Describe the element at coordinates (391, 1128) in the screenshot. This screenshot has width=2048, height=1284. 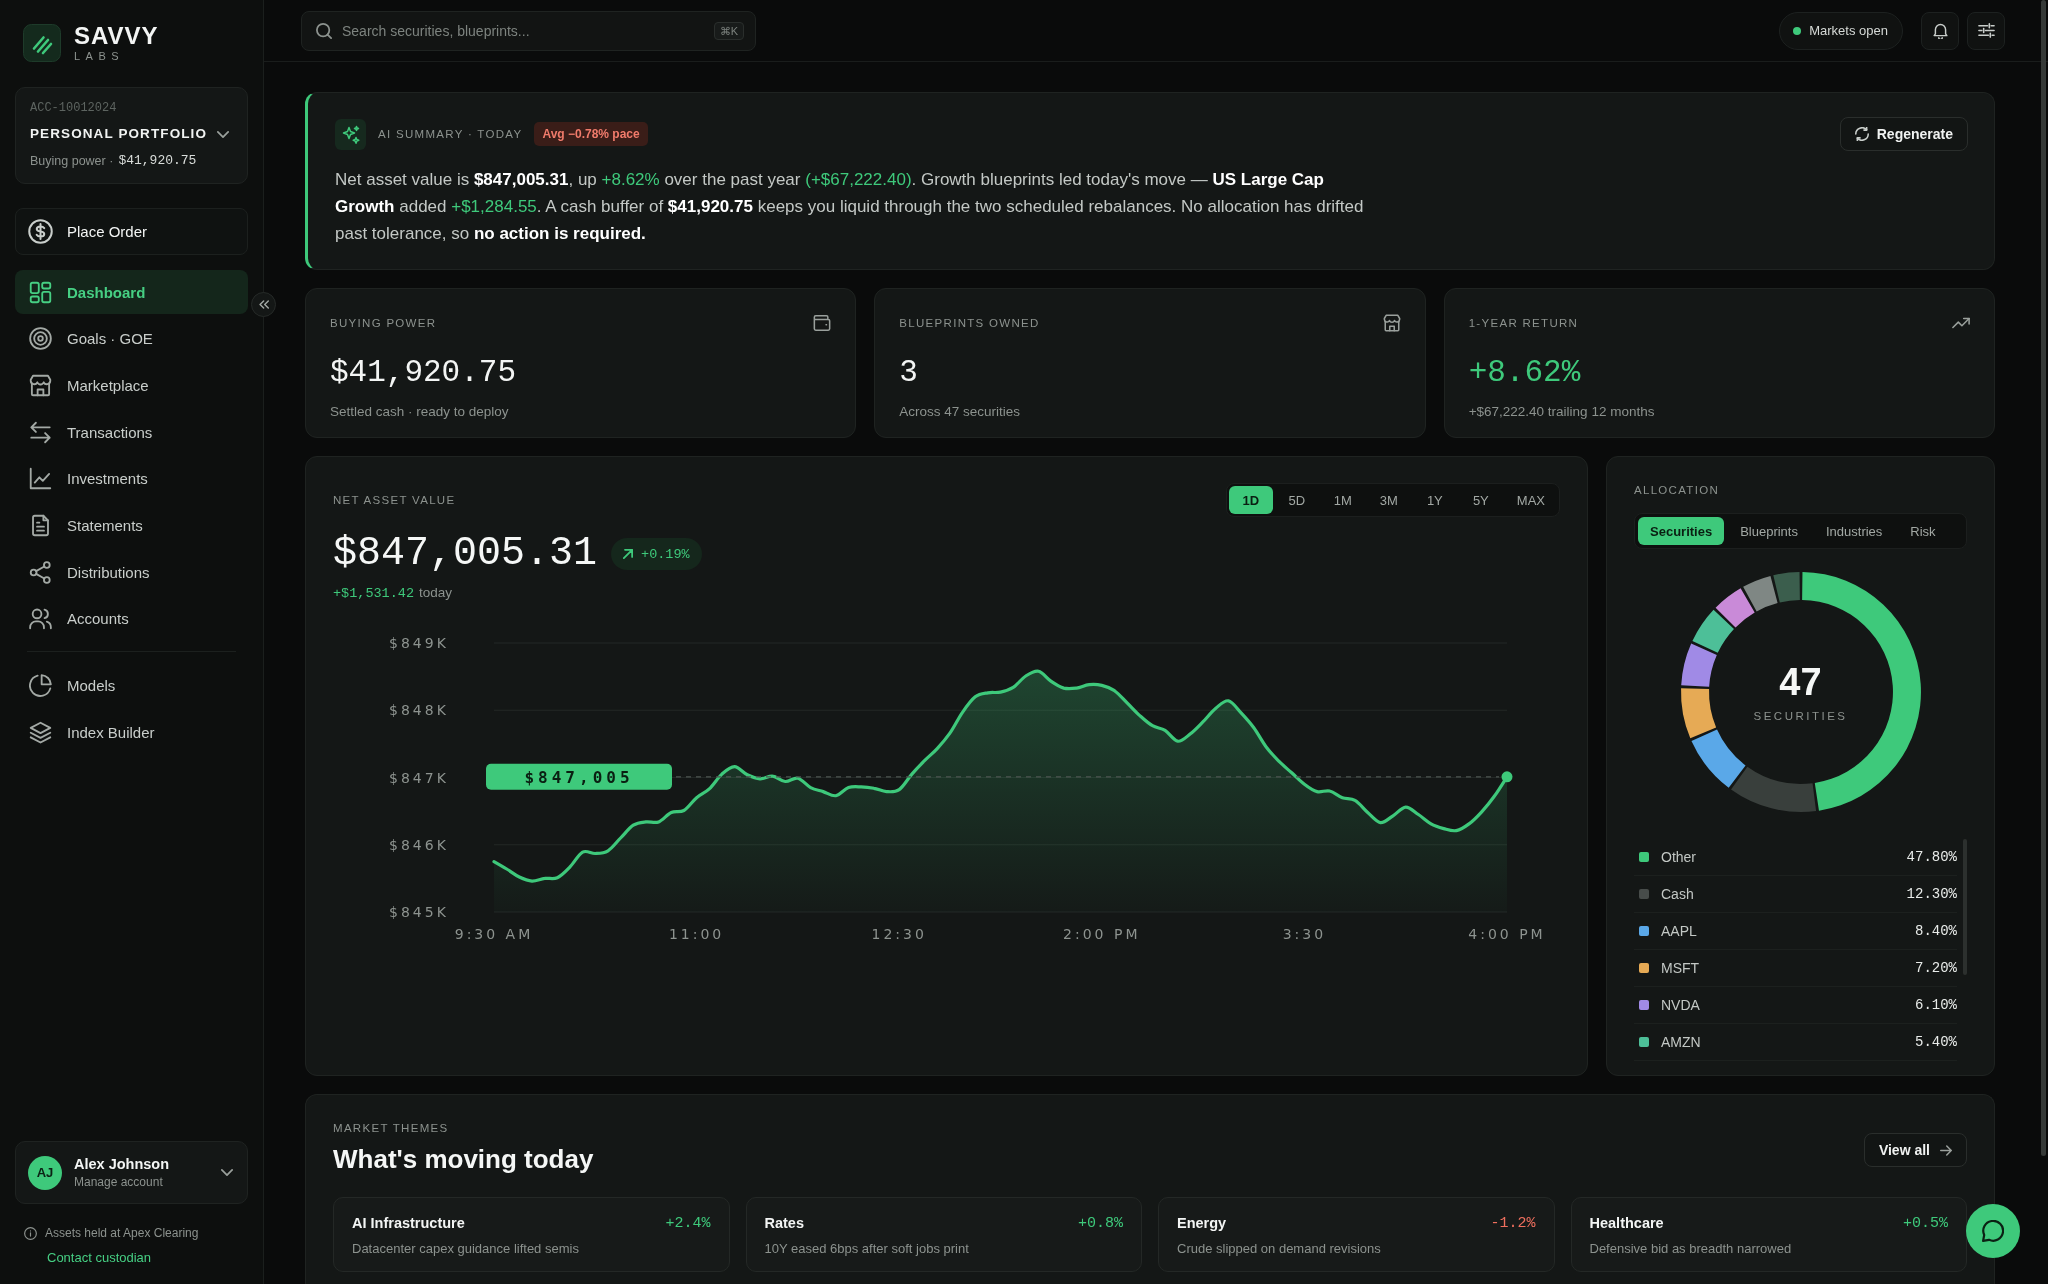
I see `themes-label: MARKET THEMES` at that location.